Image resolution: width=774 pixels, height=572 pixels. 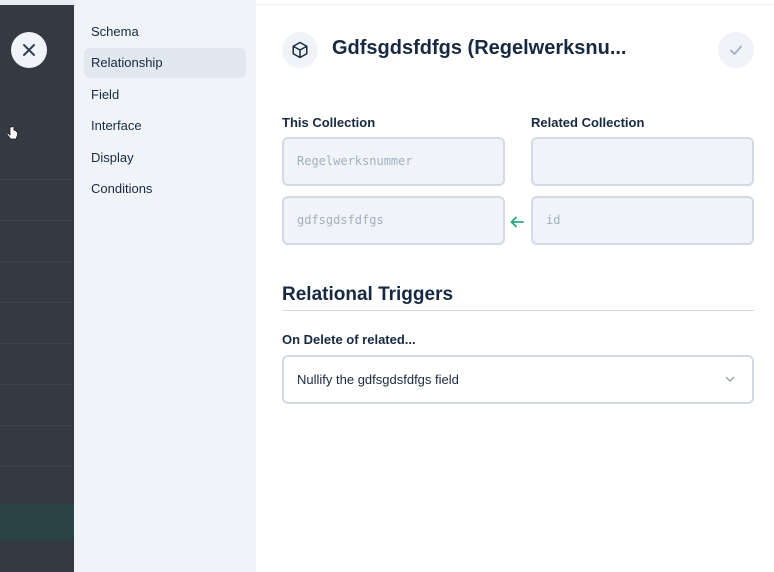 I want to click on nav-item-interface: Interface, so click(x=165, y=126).